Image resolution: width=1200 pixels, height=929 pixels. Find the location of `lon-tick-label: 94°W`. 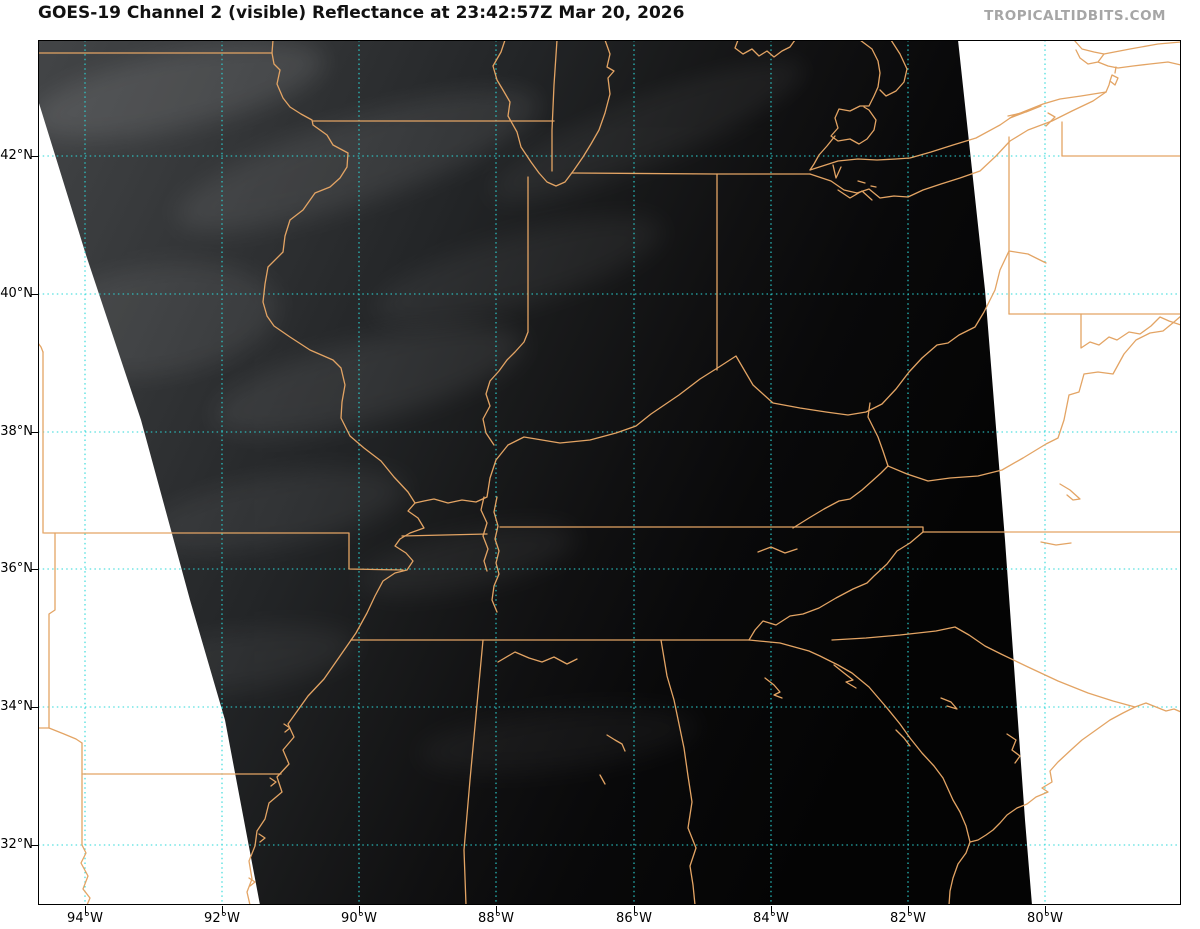

lon-tick-label: 94°W is located at coordinates (85, 918).